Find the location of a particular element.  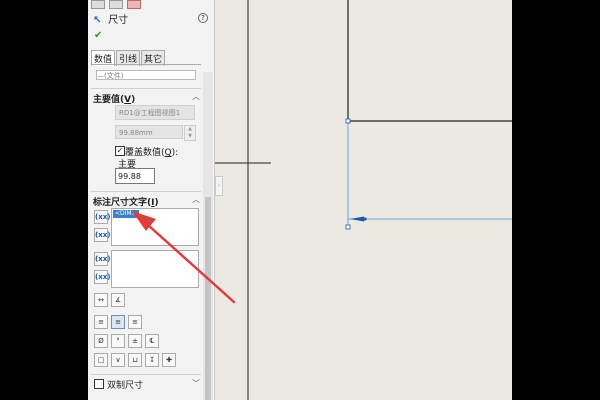

annotation-arrow is located at coordinates (184, 257).